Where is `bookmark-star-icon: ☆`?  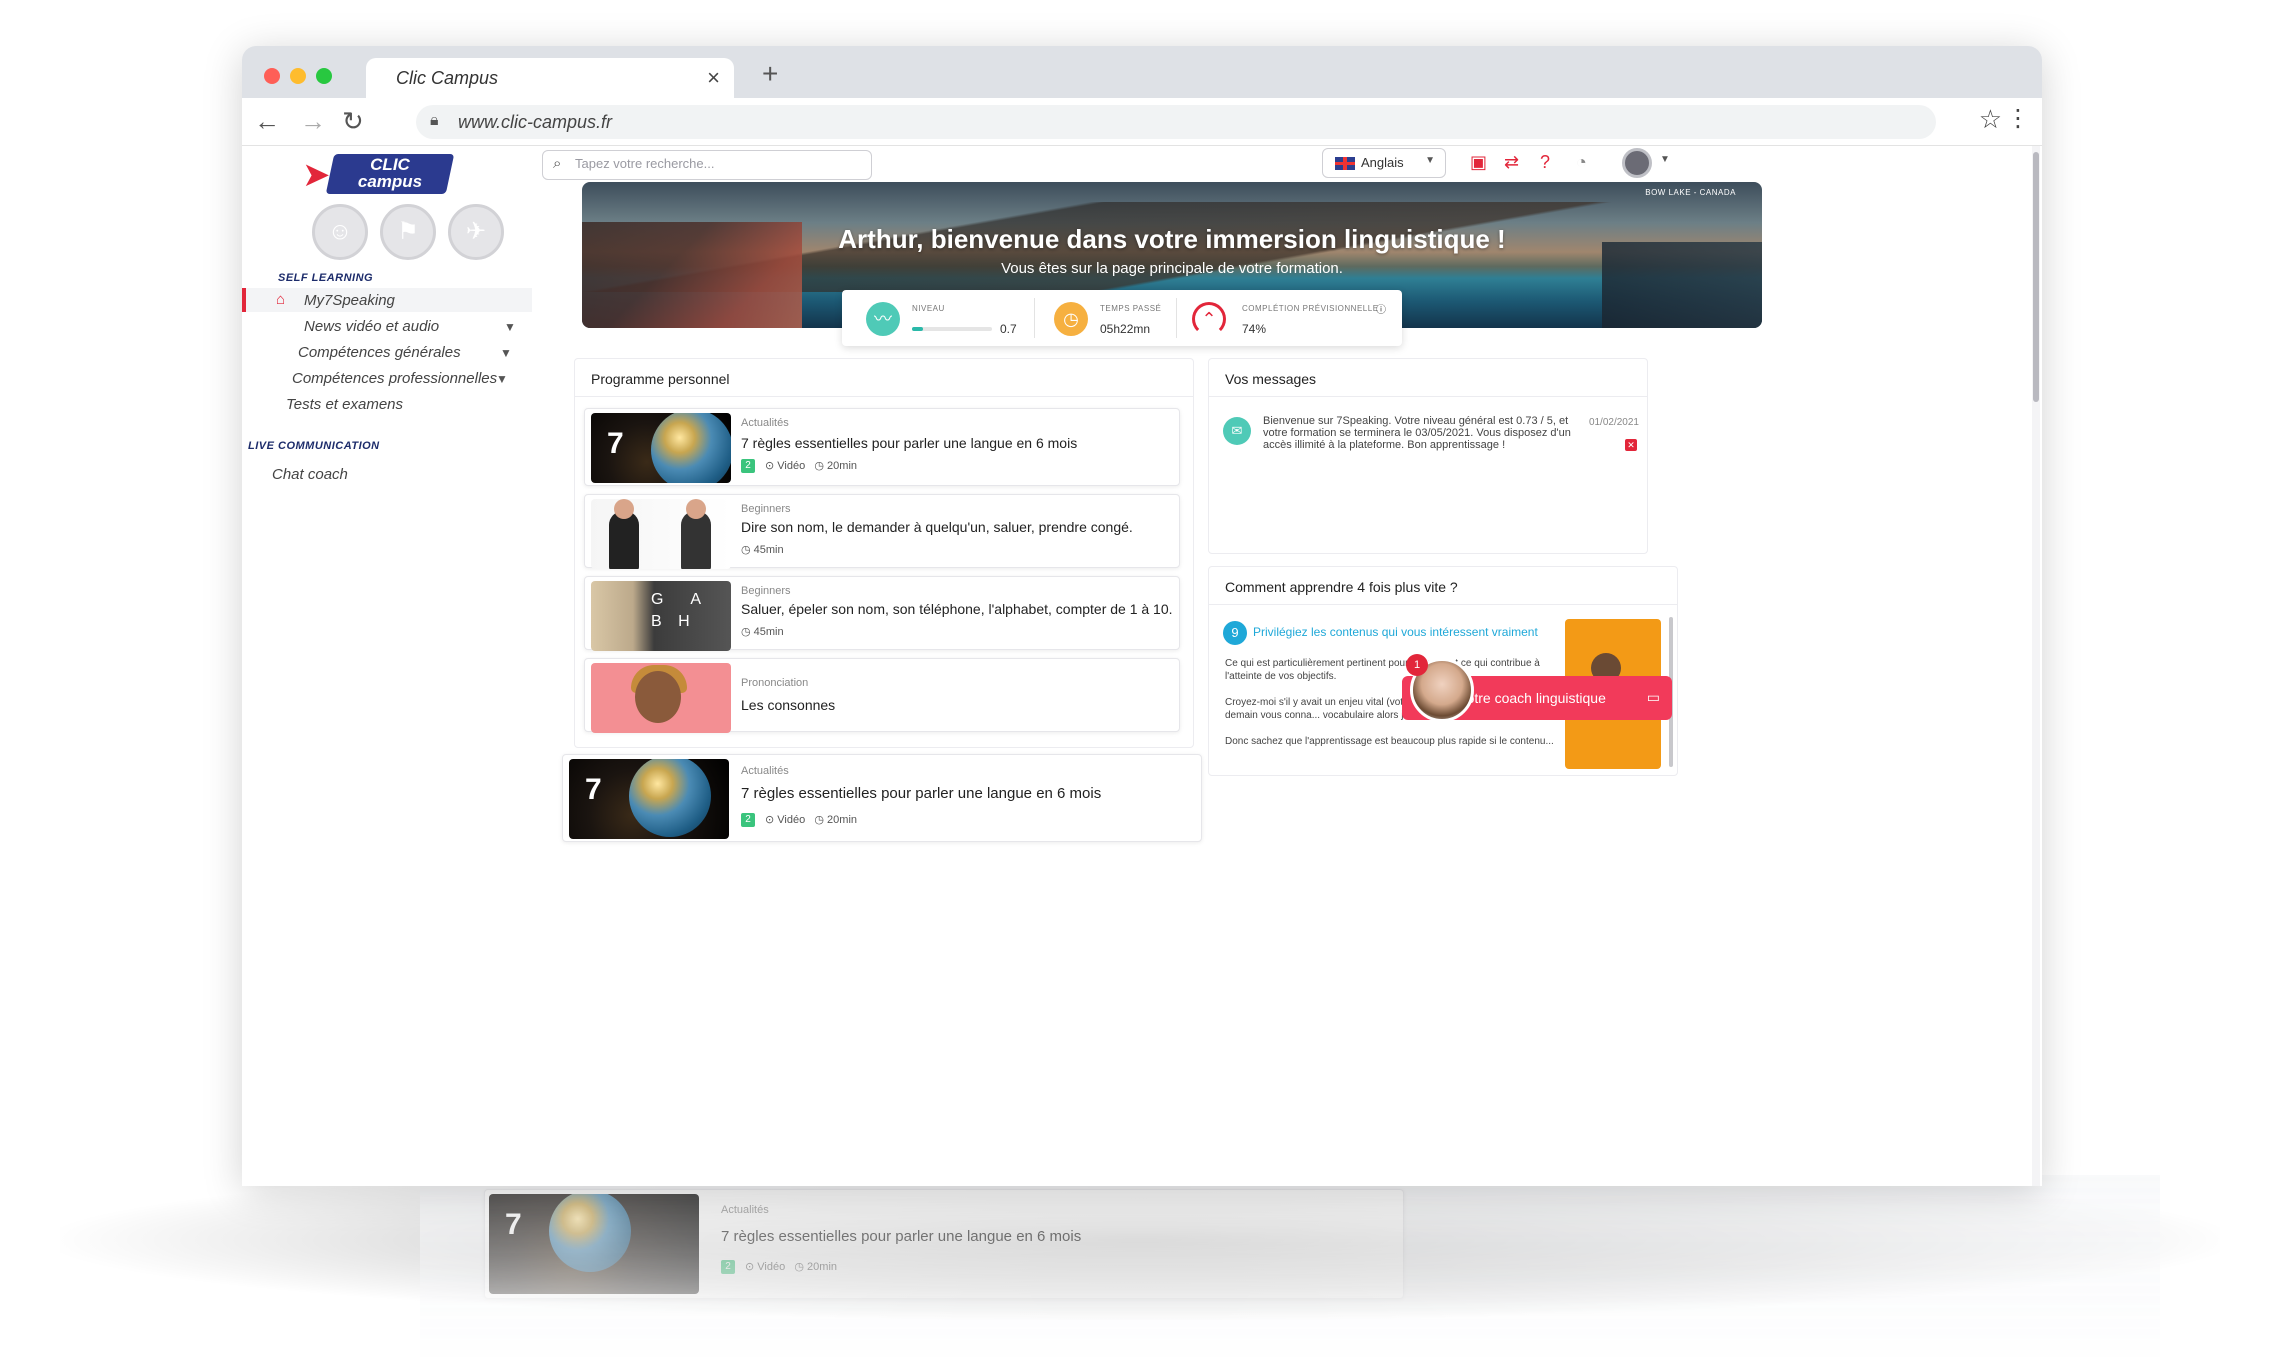
bookmark-star-icon: ☆ is located at coordinates (1990, 119).